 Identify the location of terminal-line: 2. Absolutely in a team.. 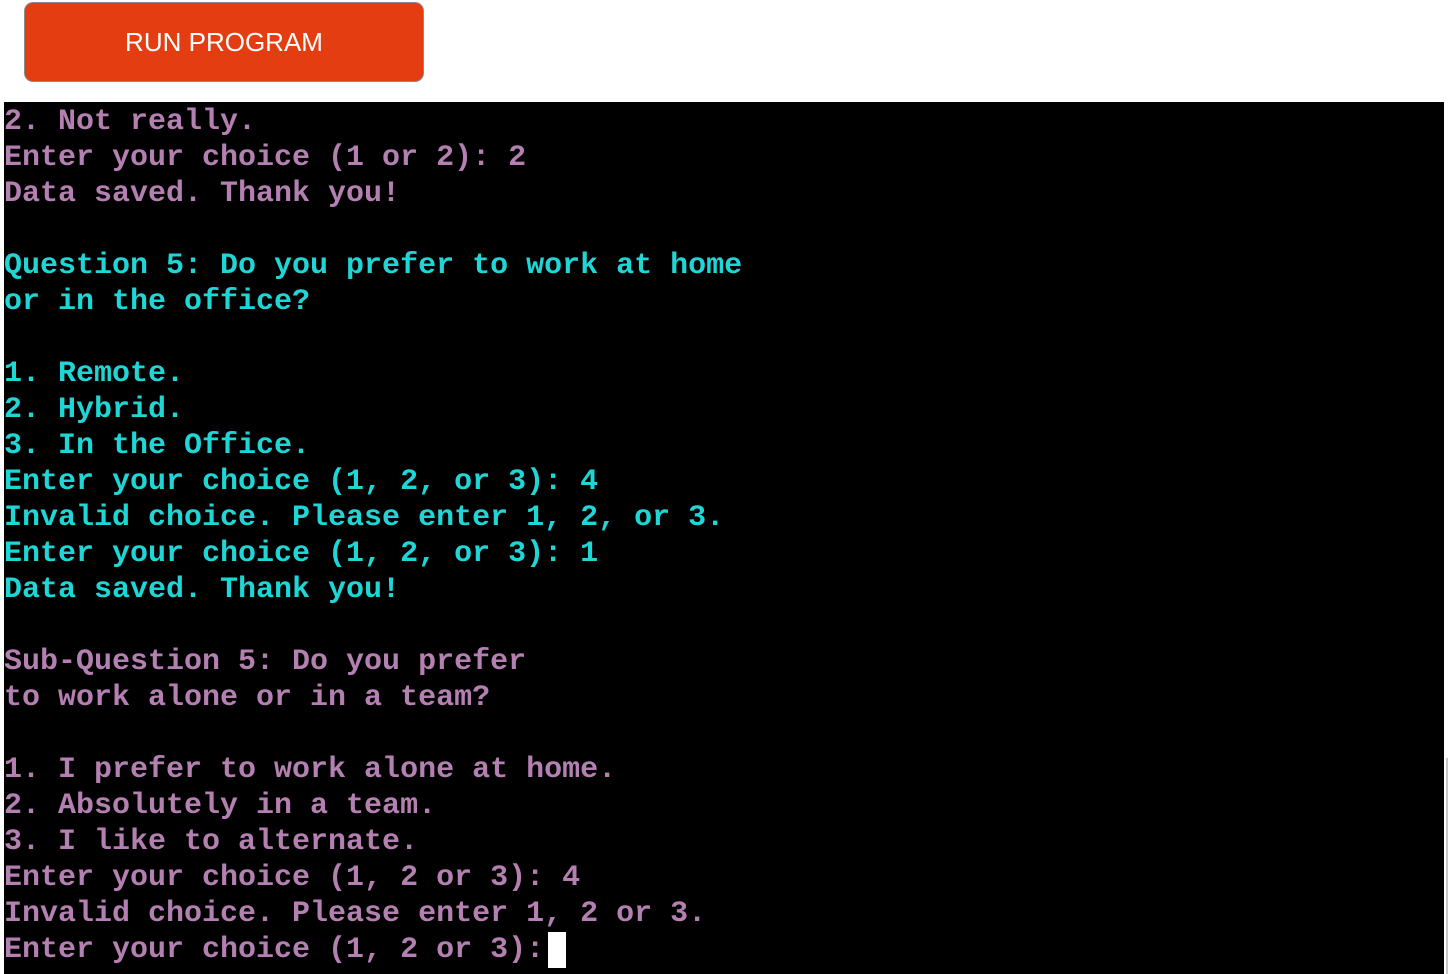
(220, 806).